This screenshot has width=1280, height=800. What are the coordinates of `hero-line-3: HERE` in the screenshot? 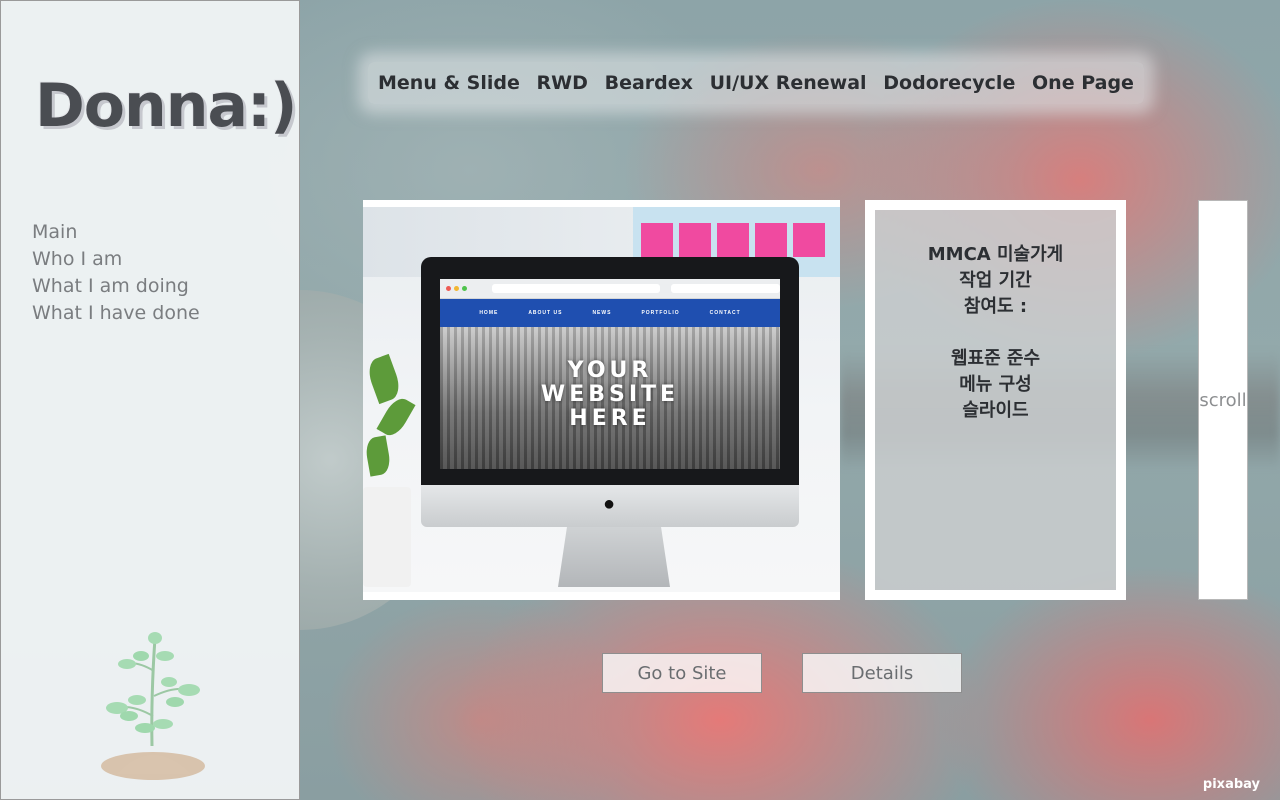 It's located at (610, 418).